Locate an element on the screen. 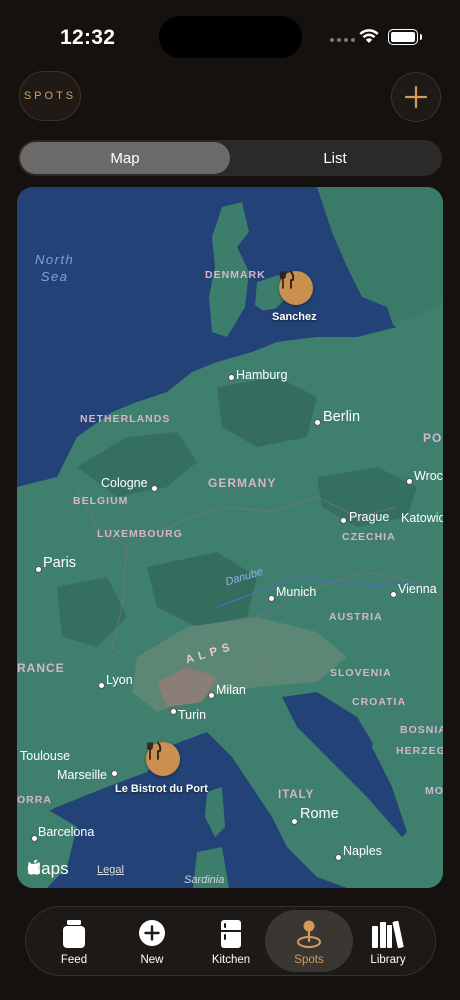  spots-button: SPOTS is located at coordinates (50, 96).